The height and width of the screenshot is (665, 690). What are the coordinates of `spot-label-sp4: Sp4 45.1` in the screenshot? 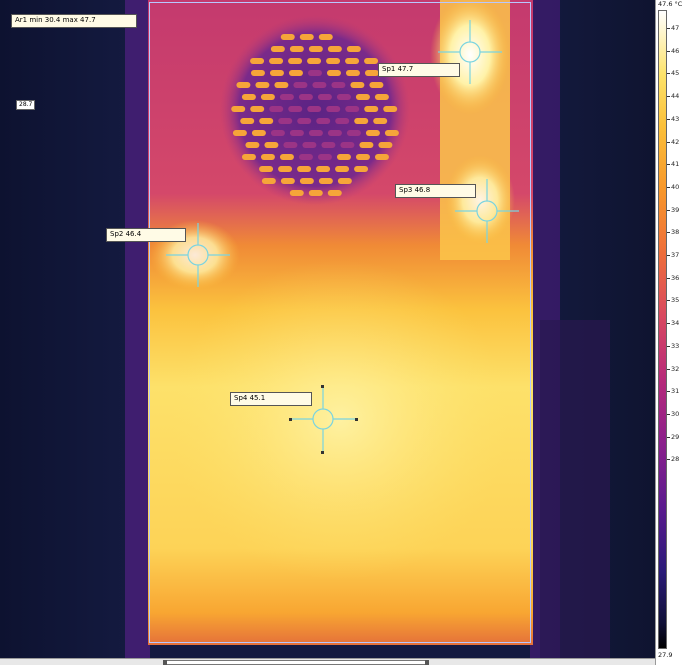 It's located at (271, 399).